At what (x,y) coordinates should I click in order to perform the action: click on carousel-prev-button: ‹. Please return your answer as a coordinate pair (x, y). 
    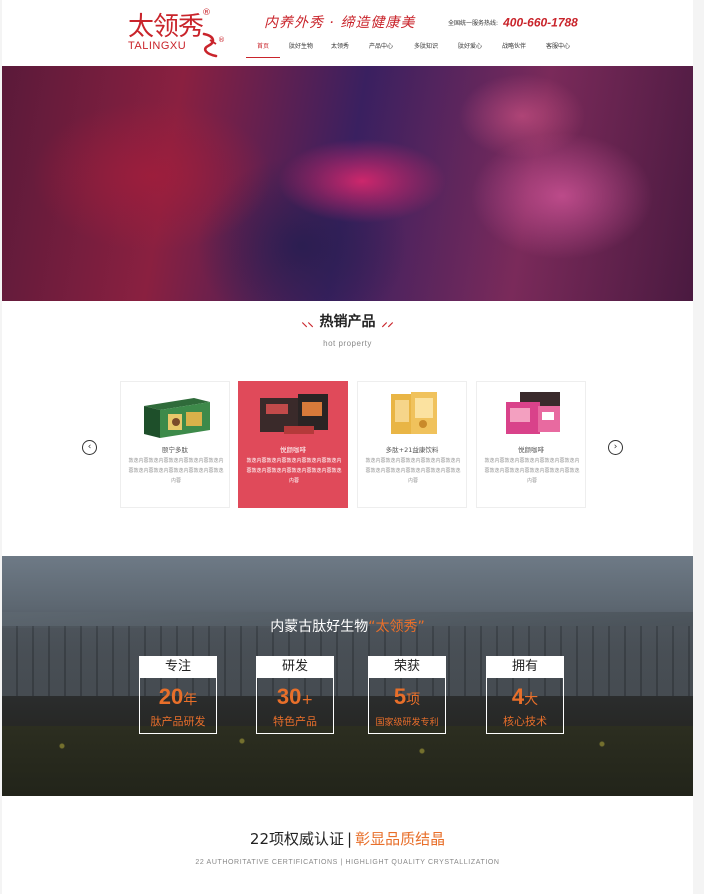
    Looking at the image, I should click on (89, 447).